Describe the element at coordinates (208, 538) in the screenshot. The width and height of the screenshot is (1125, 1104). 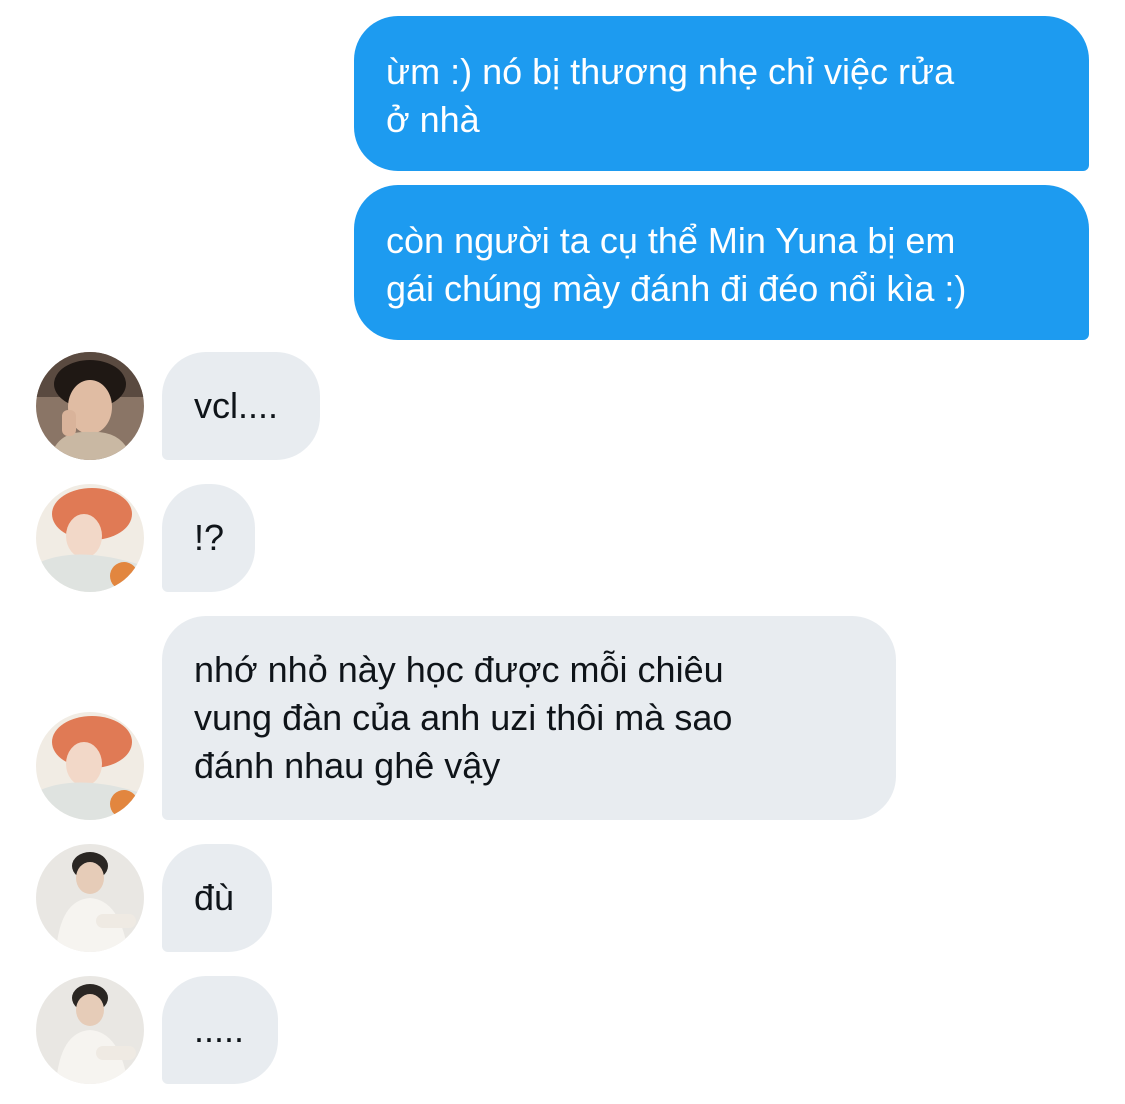
I see `received-message-bubble: !?` at that location.